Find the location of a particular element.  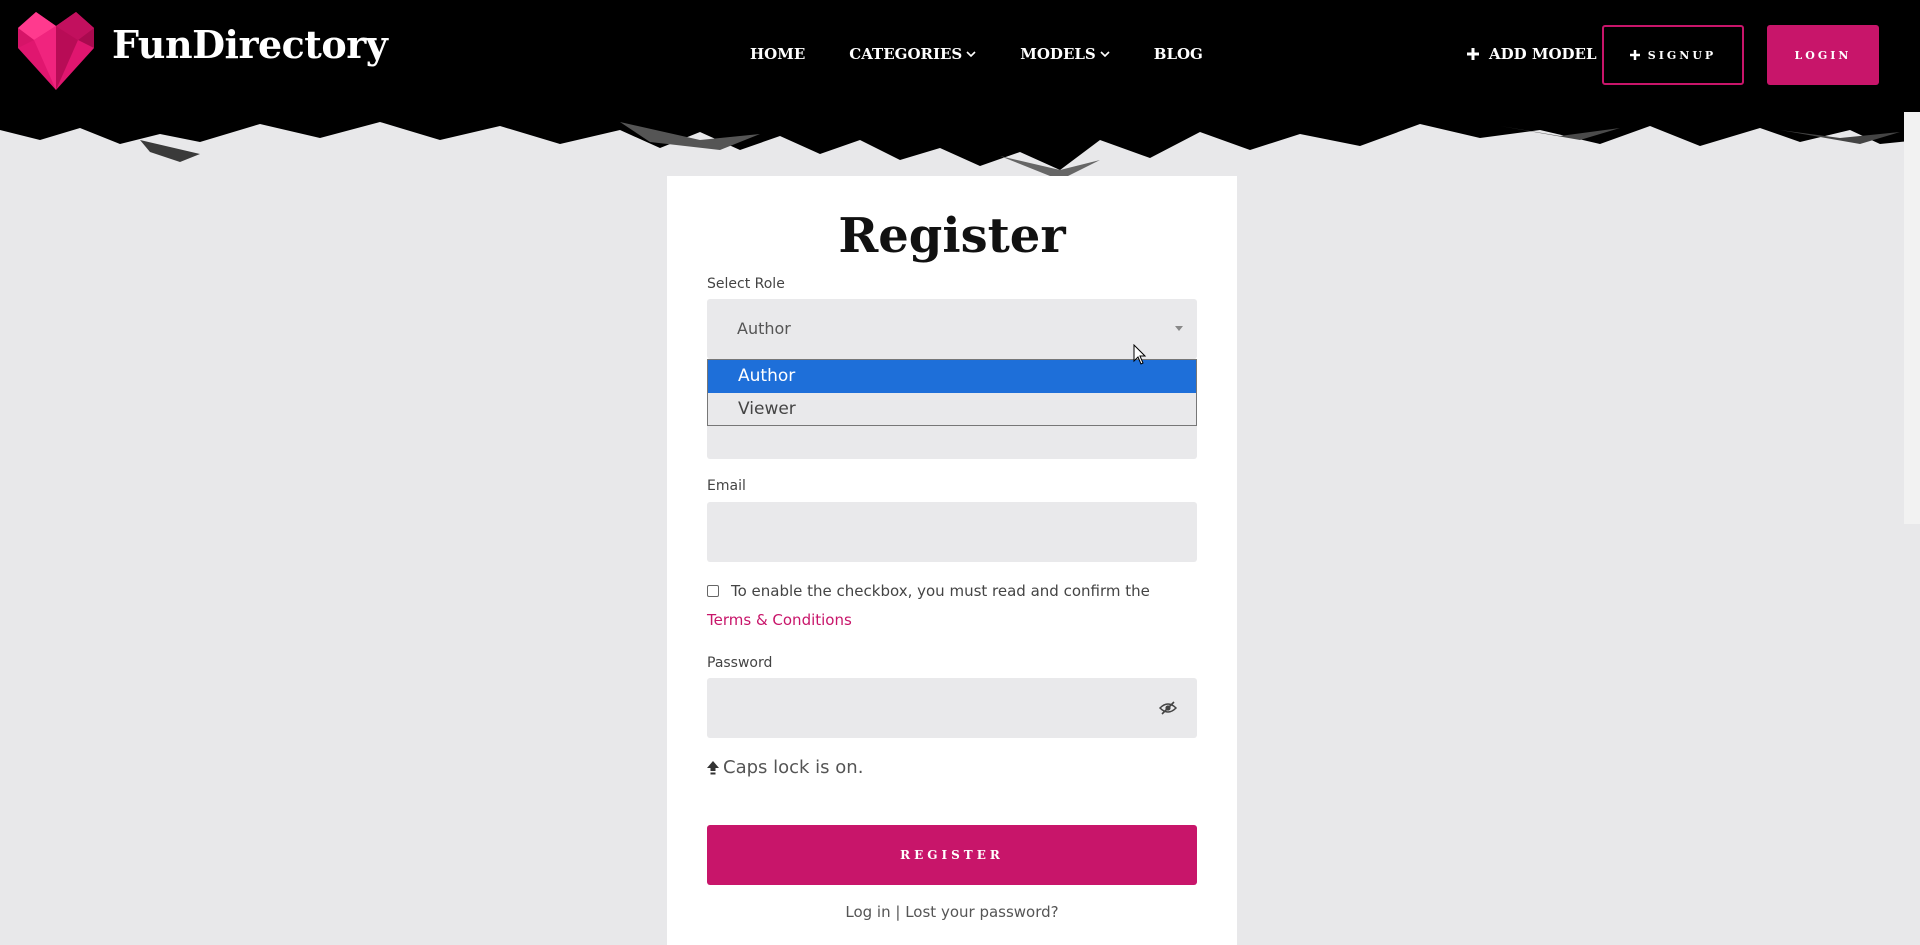

password-field is located at coordinates (952, 708).